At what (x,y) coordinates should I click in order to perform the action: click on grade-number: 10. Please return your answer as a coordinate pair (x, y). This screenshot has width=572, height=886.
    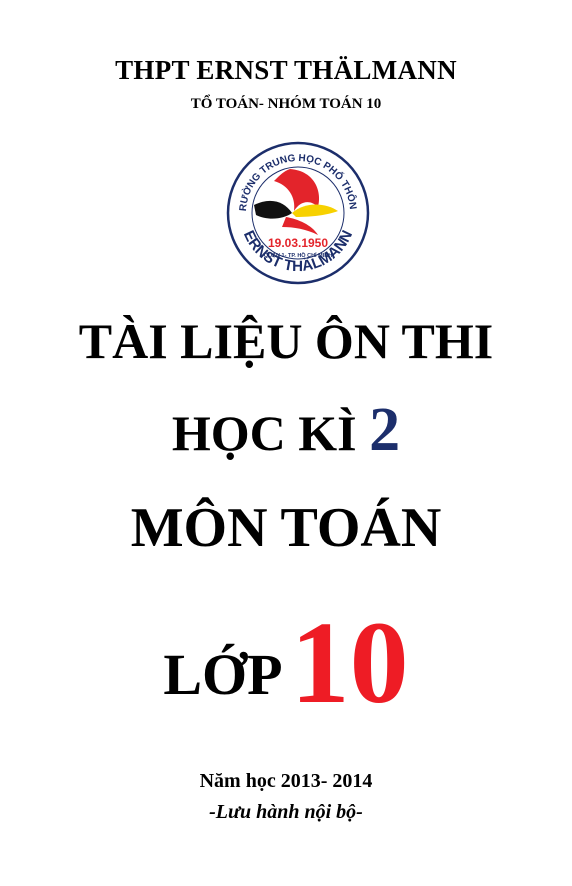
    Looking at the image, I should click on (349, 662).